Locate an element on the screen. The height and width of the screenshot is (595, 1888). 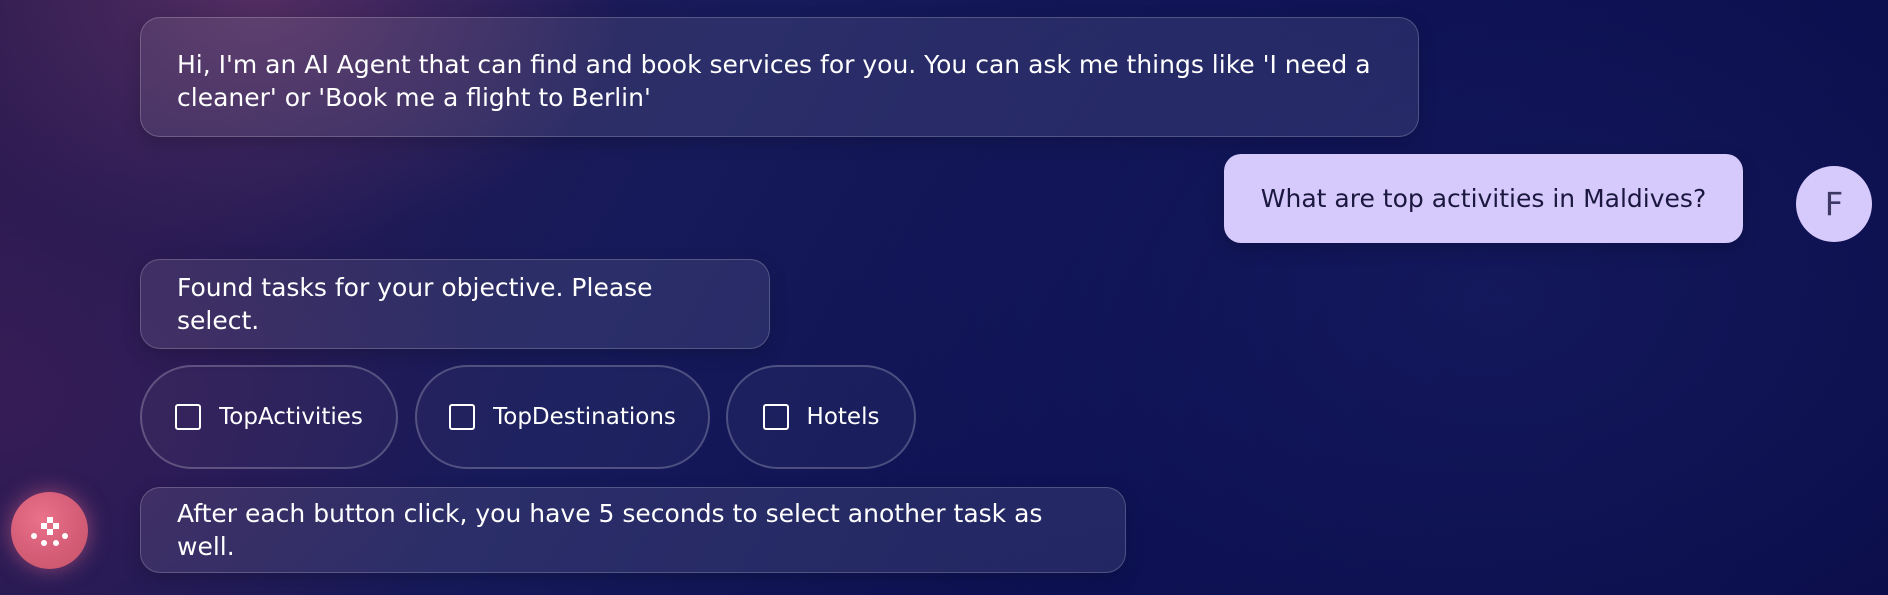
assistant-launcher-button is located at coordinates (49, 530).